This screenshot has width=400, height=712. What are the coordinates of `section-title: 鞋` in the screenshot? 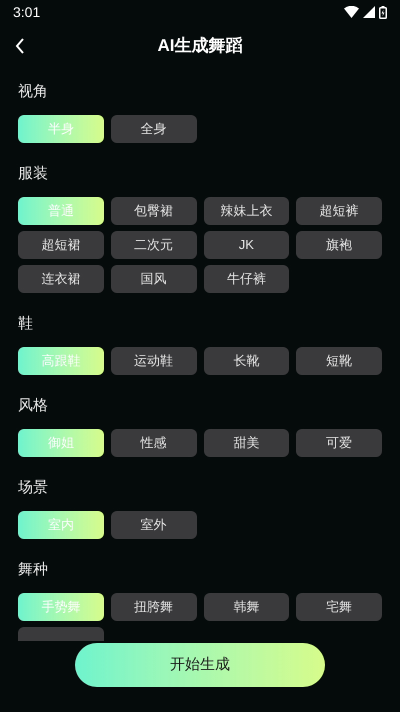 It's located at (26, 324).